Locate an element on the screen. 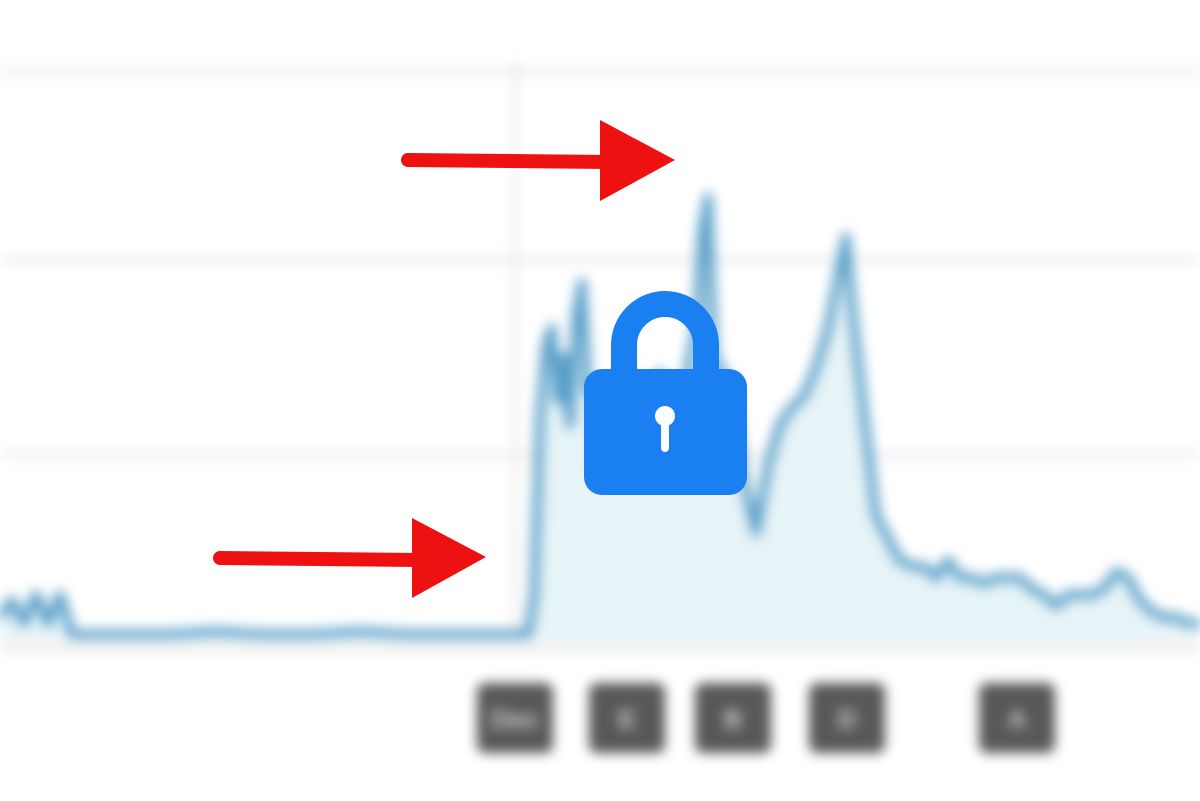 This screenshot has width=1200, height=801. arrow-bottom-shaft is located at coordinates (320, 559).